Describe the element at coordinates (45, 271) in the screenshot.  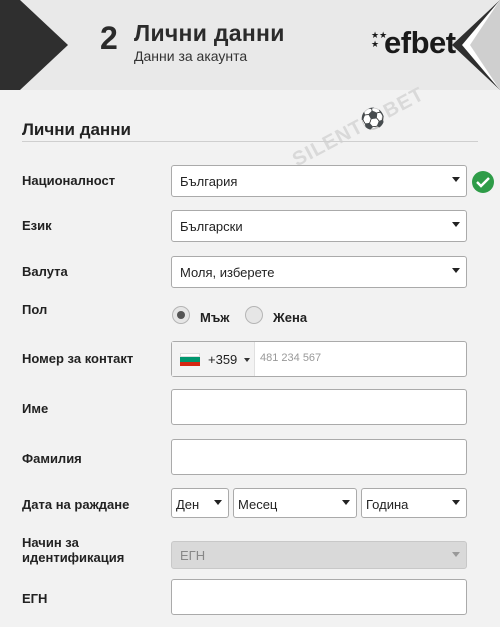
I see `currency-label: Валута` at that location.